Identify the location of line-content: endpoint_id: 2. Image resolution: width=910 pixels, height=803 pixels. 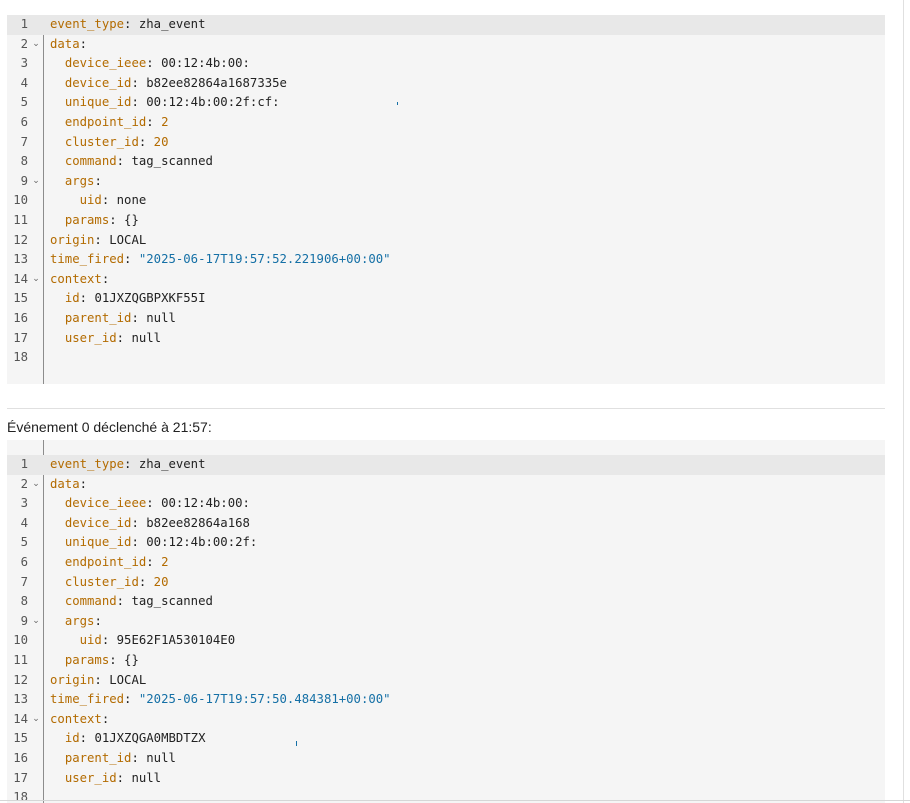
(109, 563).